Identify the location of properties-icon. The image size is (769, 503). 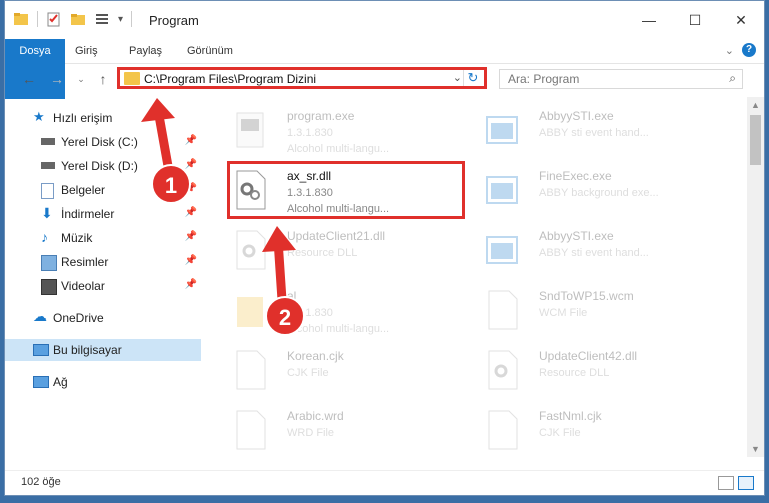
(54, 19).